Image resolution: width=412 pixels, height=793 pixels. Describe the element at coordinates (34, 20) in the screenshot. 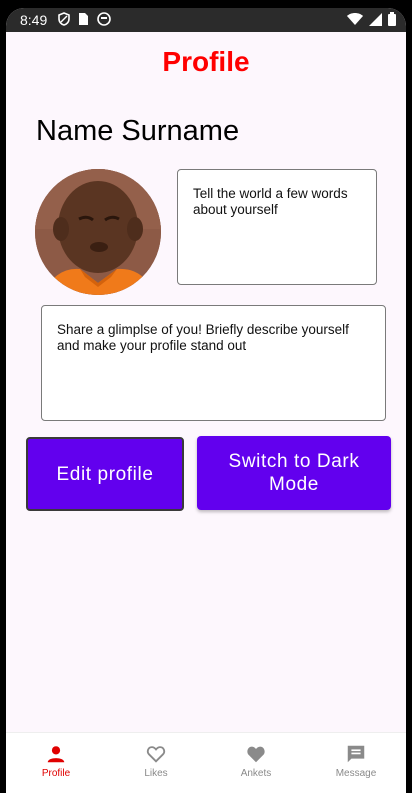

I see `status-time: 8:49` at that location.